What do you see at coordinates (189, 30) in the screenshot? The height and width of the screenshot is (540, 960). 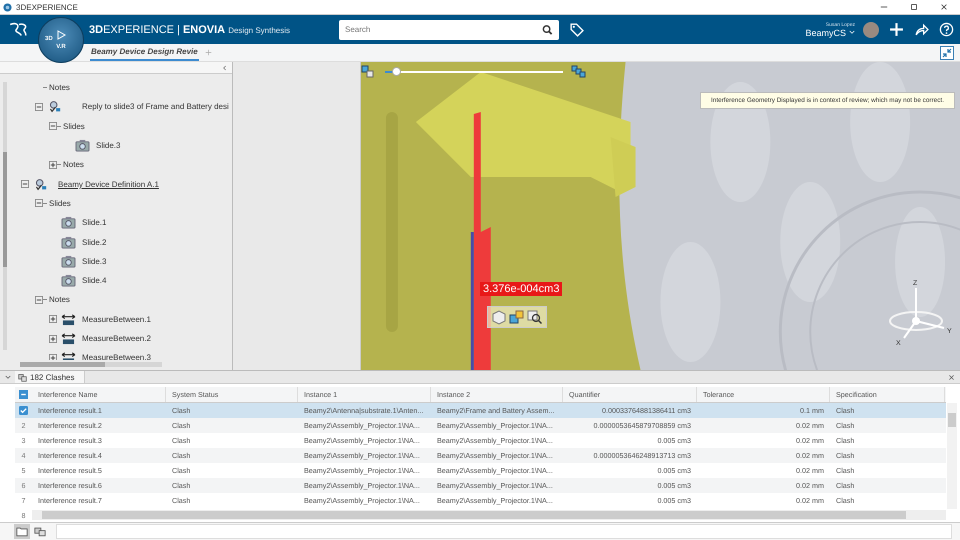 I see `app-brand: 3DEXPERIENCE | ENOVIA Design Synthesis` at bounding box center [189, 30].